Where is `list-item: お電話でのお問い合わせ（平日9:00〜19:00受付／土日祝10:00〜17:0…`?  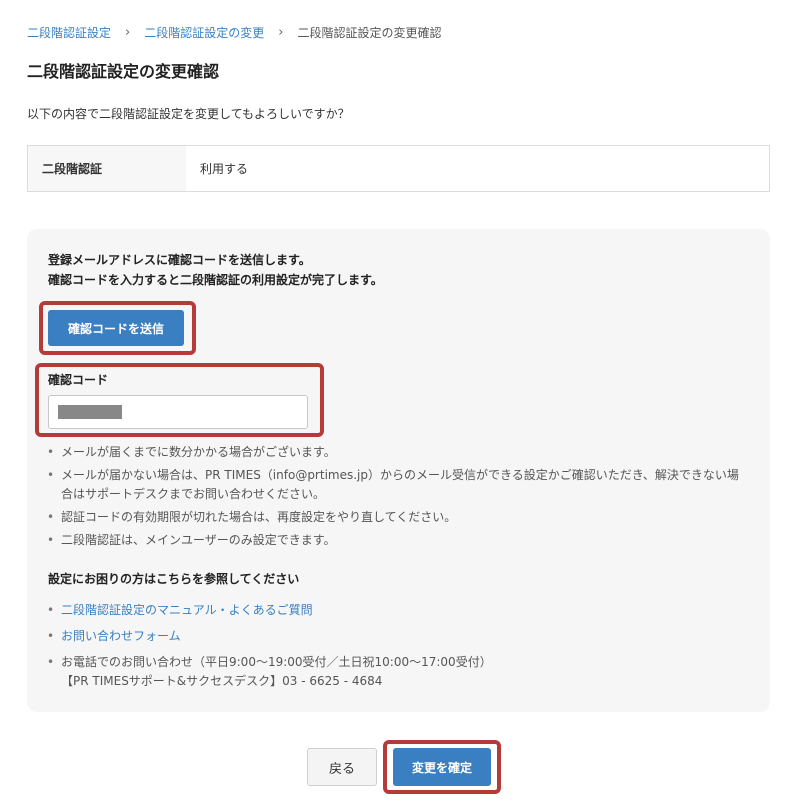
list-item: お電話でのお問い合わせ（平日9:00〜19:00受付／土日祝10:00〜17:0… is located at coordinates (395, 672).